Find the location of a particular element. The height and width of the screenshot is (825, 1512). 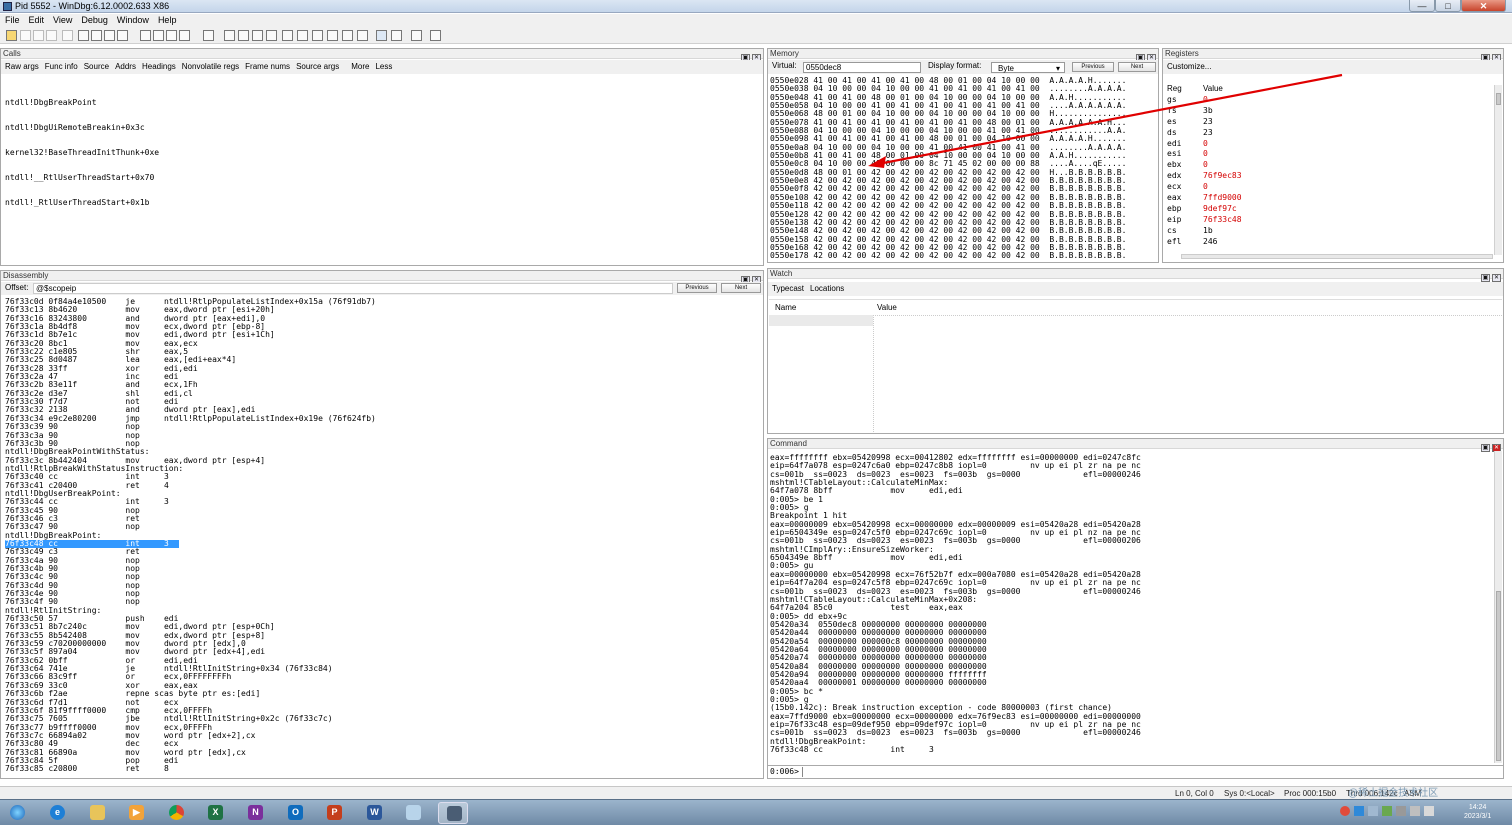

stop-debugging-icon is located at coordinates (96, 35).